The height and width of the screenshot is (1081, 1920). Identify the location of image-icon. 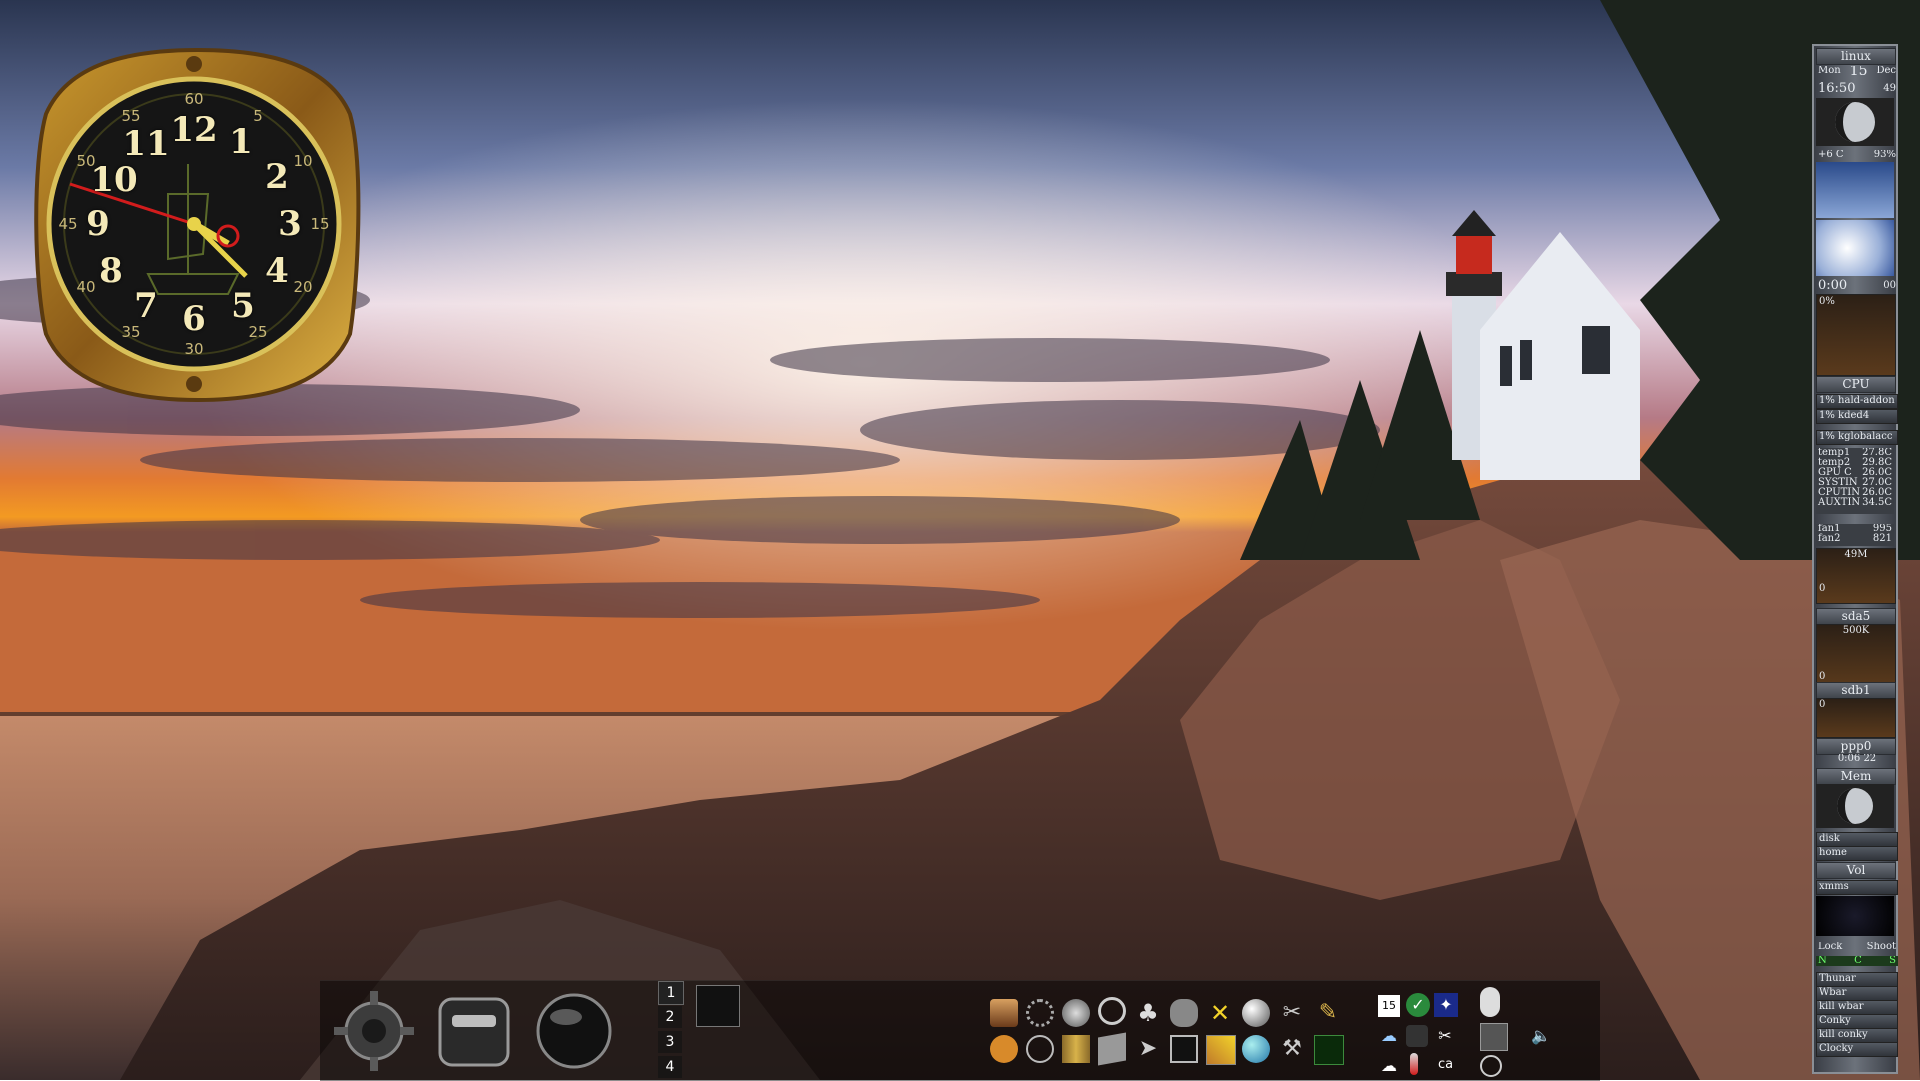
(1221, 1050).